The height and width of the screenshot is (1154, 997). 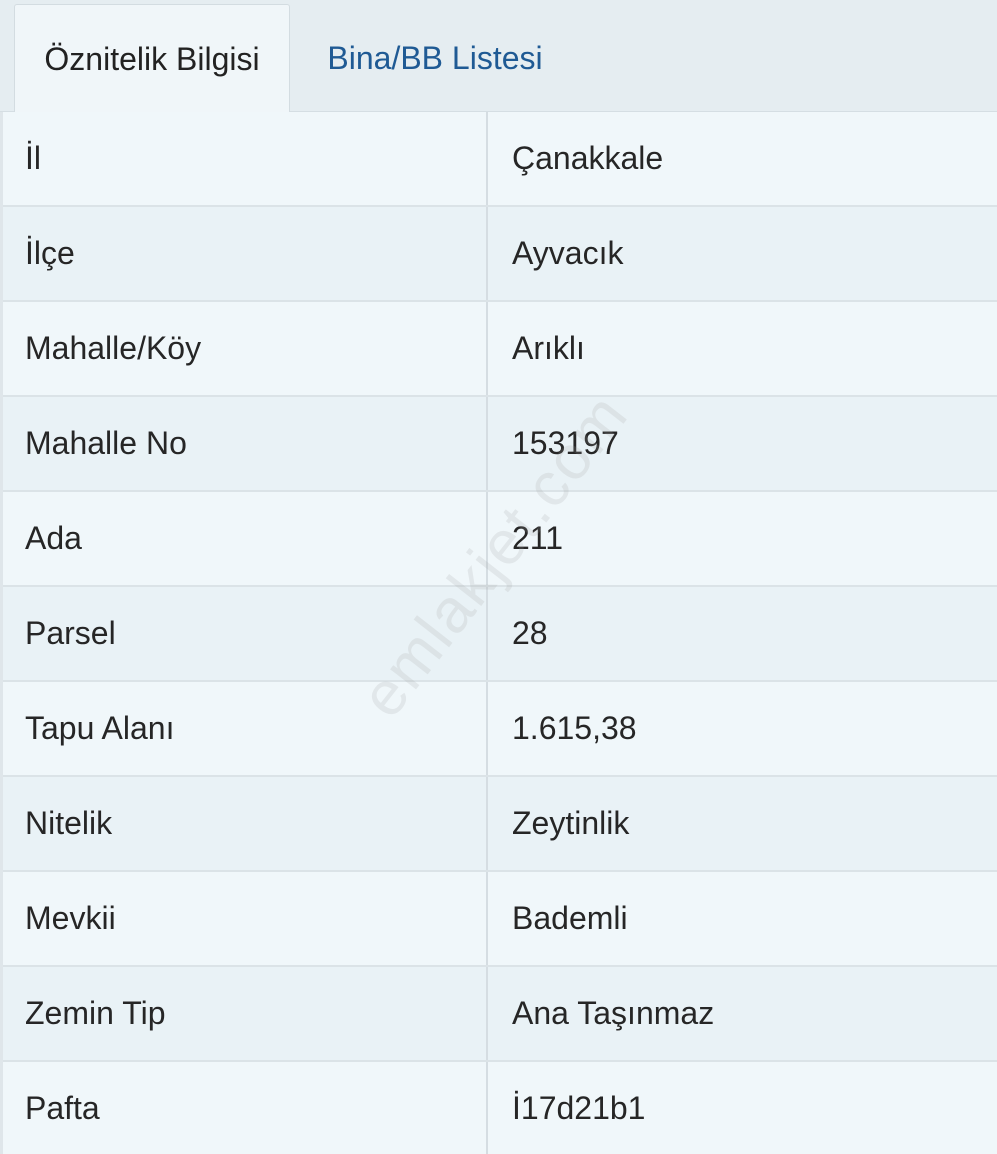 I want to click on row-value: Çanakkale, so click(x=588, y=158).